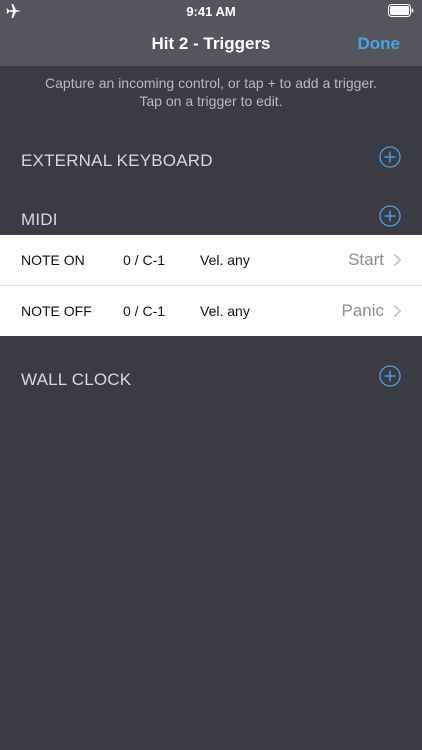 This screenshot has width=422, height=750. What do you see at coordinates (379, 44) in the screenshot?
I see `done-button: Done` at bounding box center [379, 44].